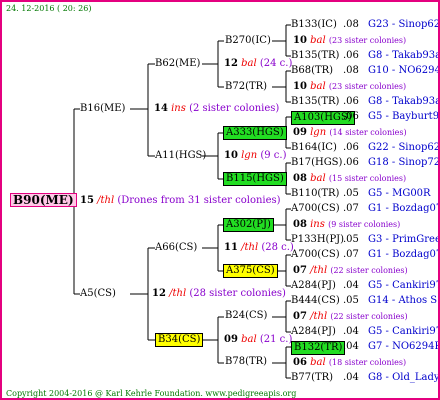 The height and width of the screenshot is (400, 440). Describe the element at coordinates (250, 247) in the screenshot. I see `g2-mark-2: /thl` at that location.